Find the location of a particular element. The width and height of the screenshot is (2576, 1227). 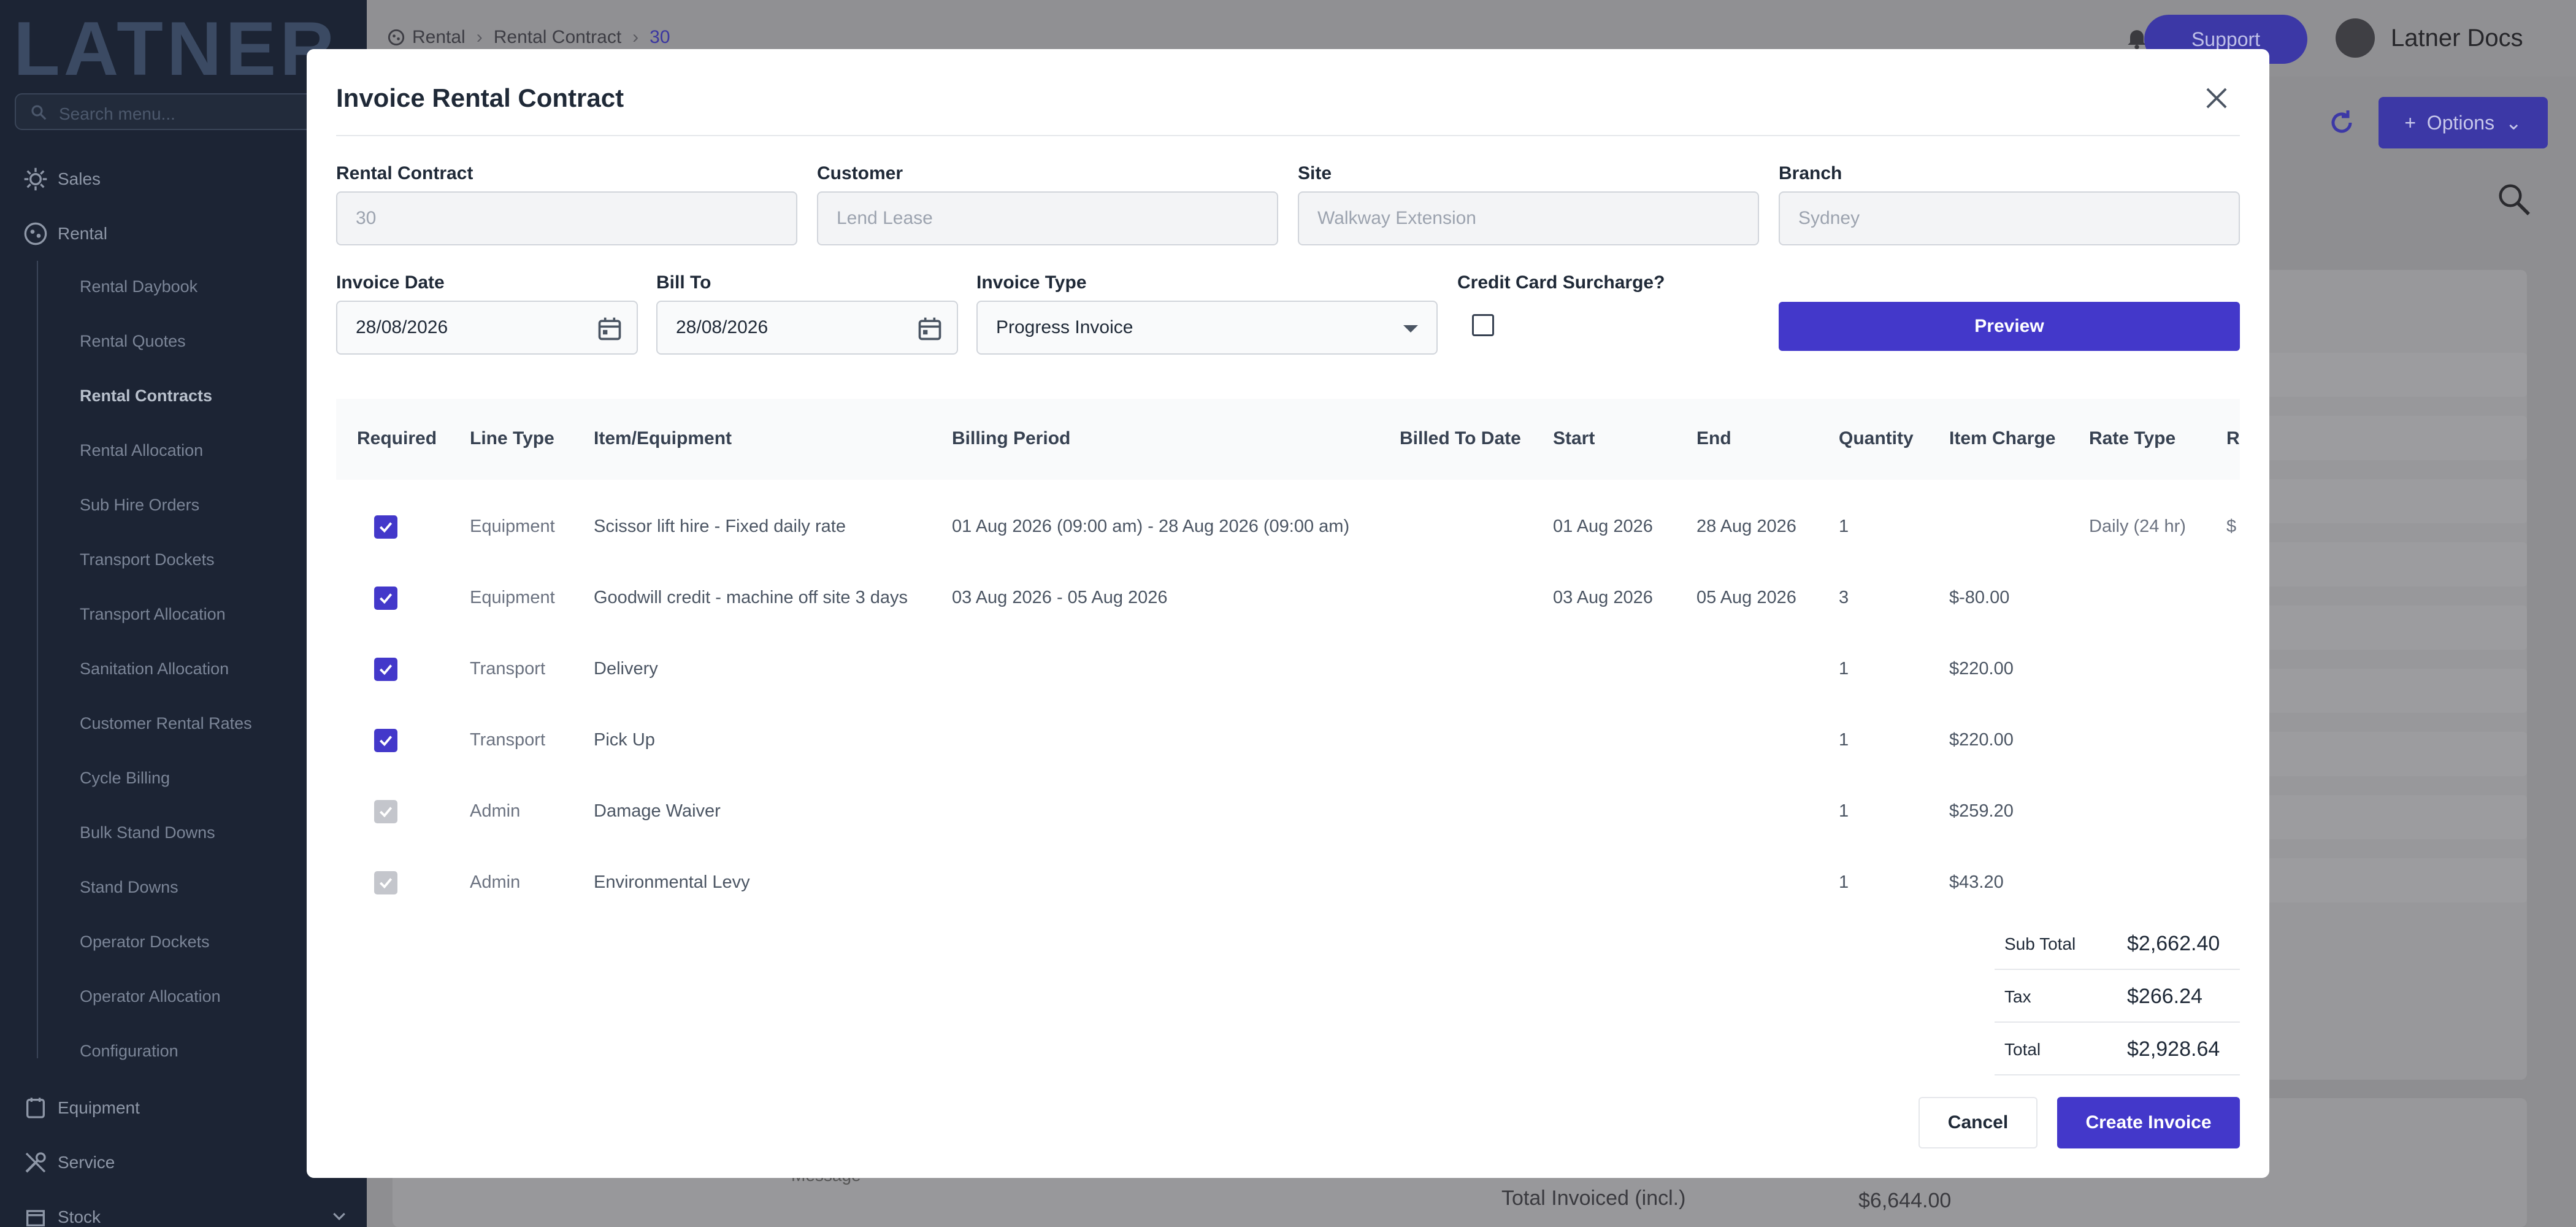

tax-value: $266.24 is located at coordinates (2164, 996).